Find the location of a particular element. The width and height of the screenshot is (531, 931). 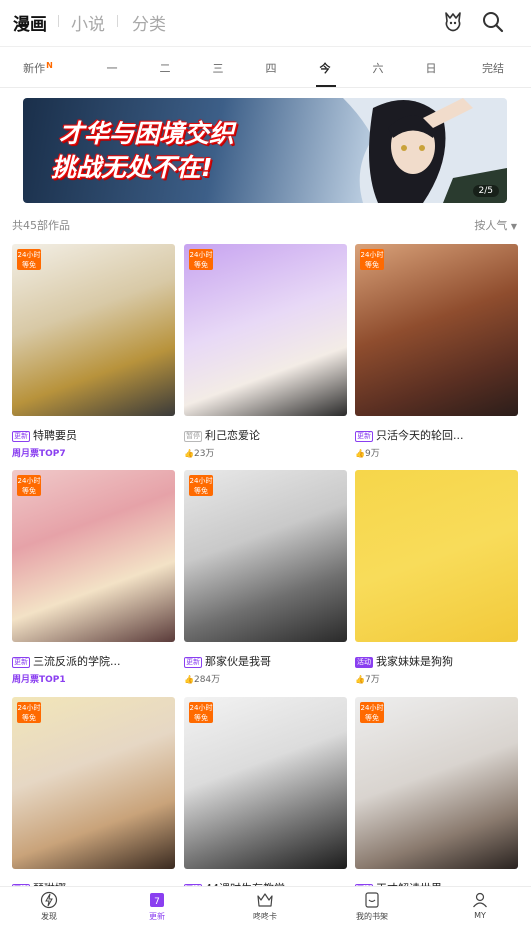

tab-comics: 漫画 is located at coordinates (30, 22).